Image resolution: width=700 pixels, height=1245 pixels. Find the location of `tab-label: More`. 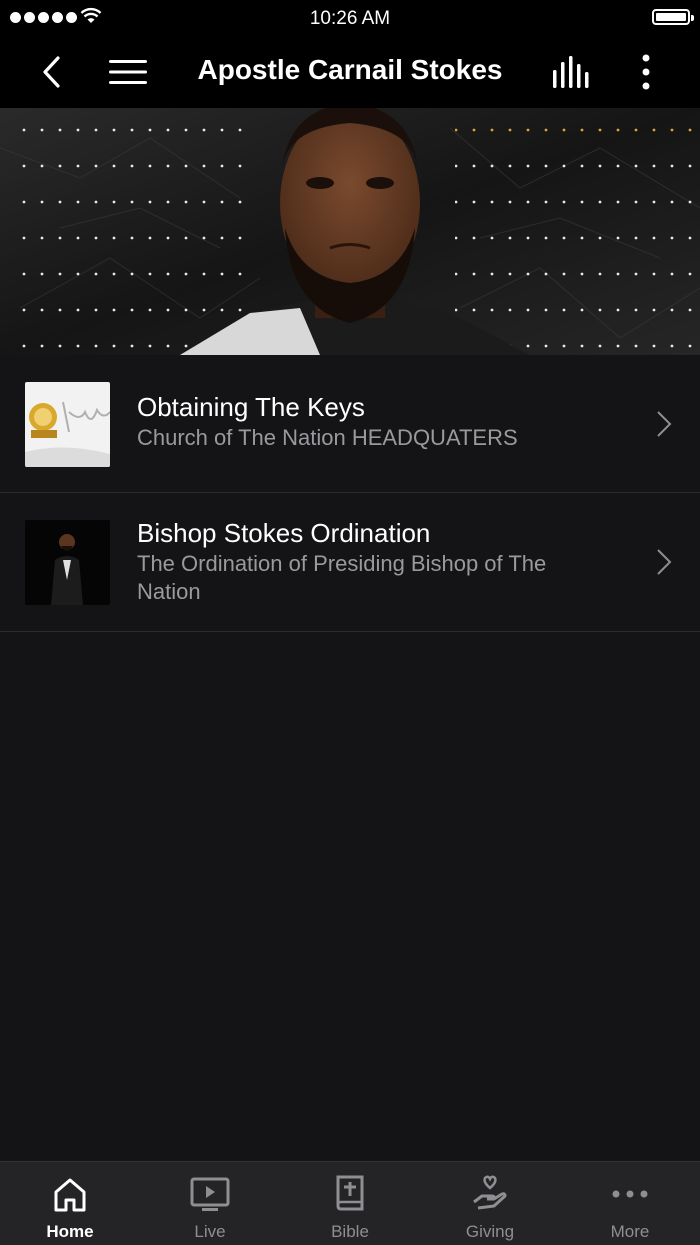

tab-label: More is located at coordinates (630, 1231).